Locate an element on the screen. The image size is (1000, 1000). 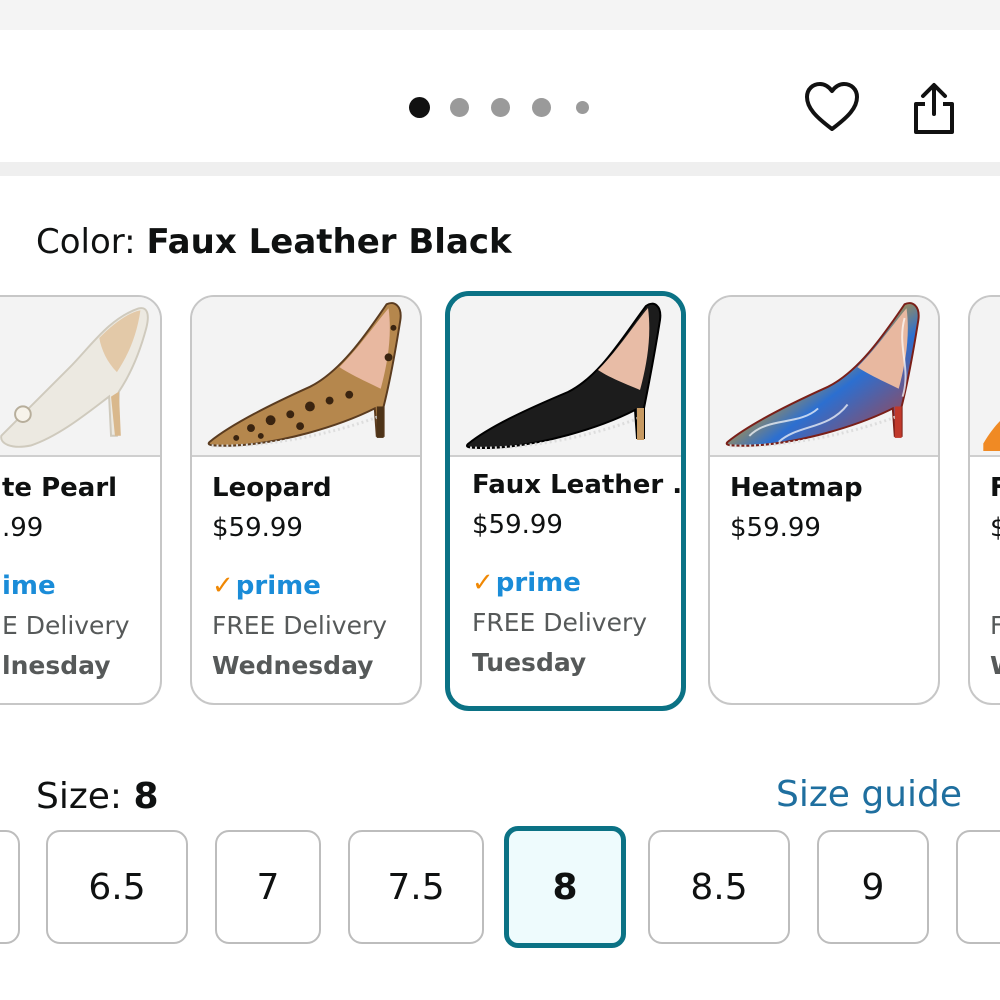
size-option-partial-right is located at coordinates (978, 887).